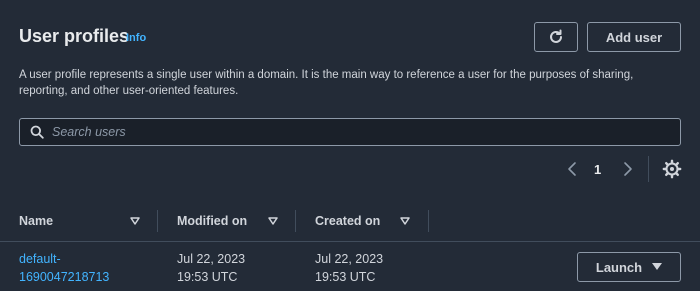  What do you see at coordinates (572, 169) in the screenshot?
I see `previous-page-icon` at bounding box center [572, 169].